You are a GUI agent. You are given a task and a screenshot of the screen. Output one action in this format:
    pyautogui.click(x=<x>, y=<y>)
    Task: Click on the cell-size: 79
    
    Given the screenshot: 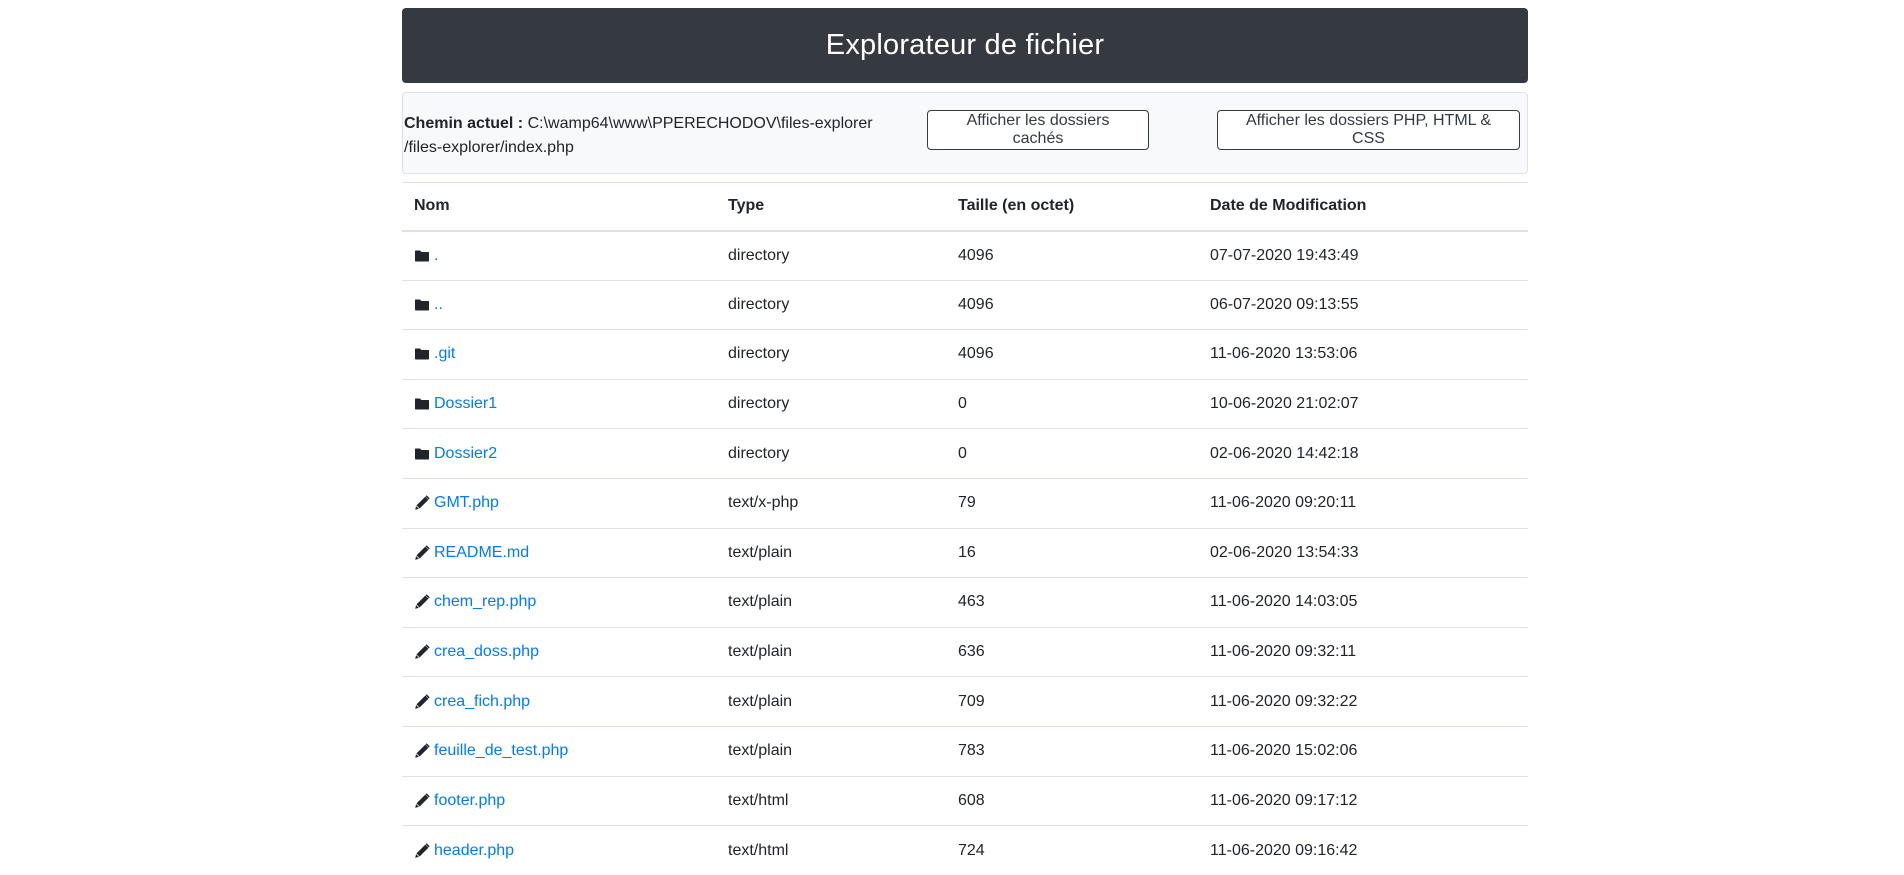 What is the action you would take?
    pyautogui.click(x=1072, y=503)
    